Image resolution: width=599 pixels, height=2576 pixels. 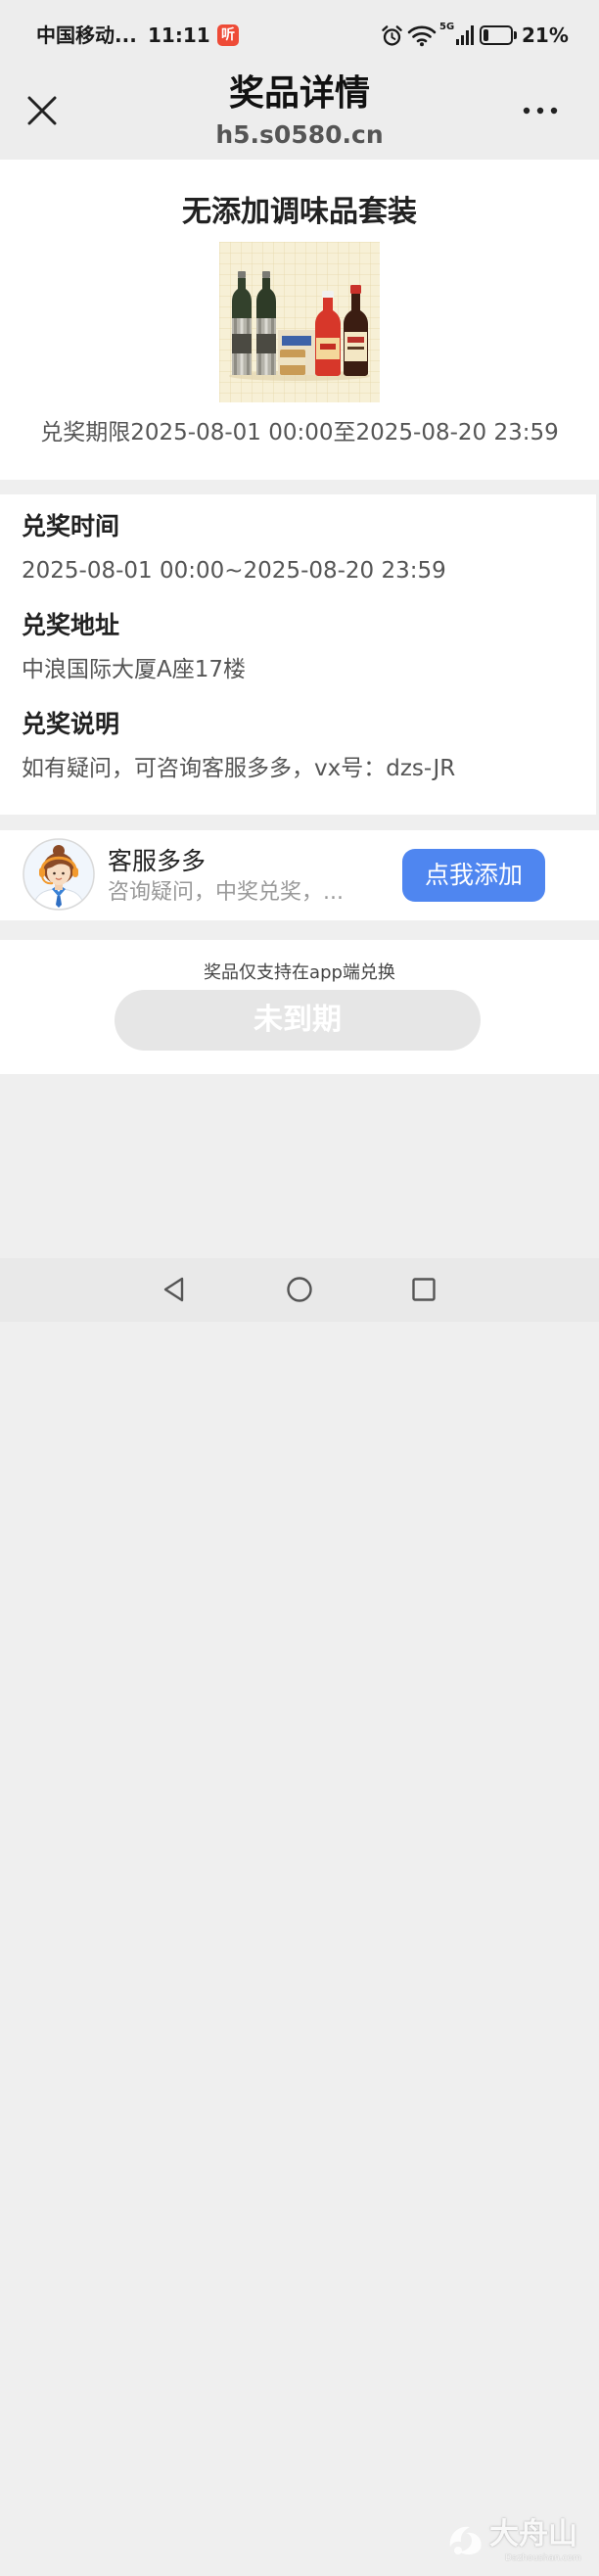 What do you see at coordinates (392, 35) in the screenshot?
I see `alarm-icon` at bounding box center [392, 35].